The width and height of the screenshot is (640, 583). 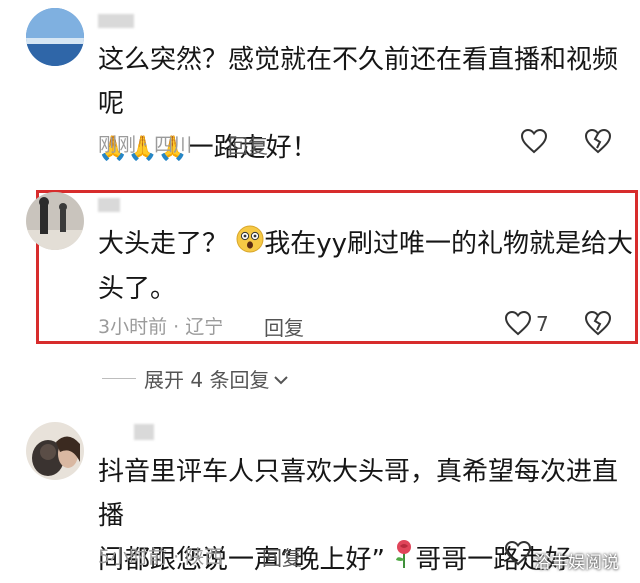 I want to click on comment-line: 头了。, so click(x=137, y=288).